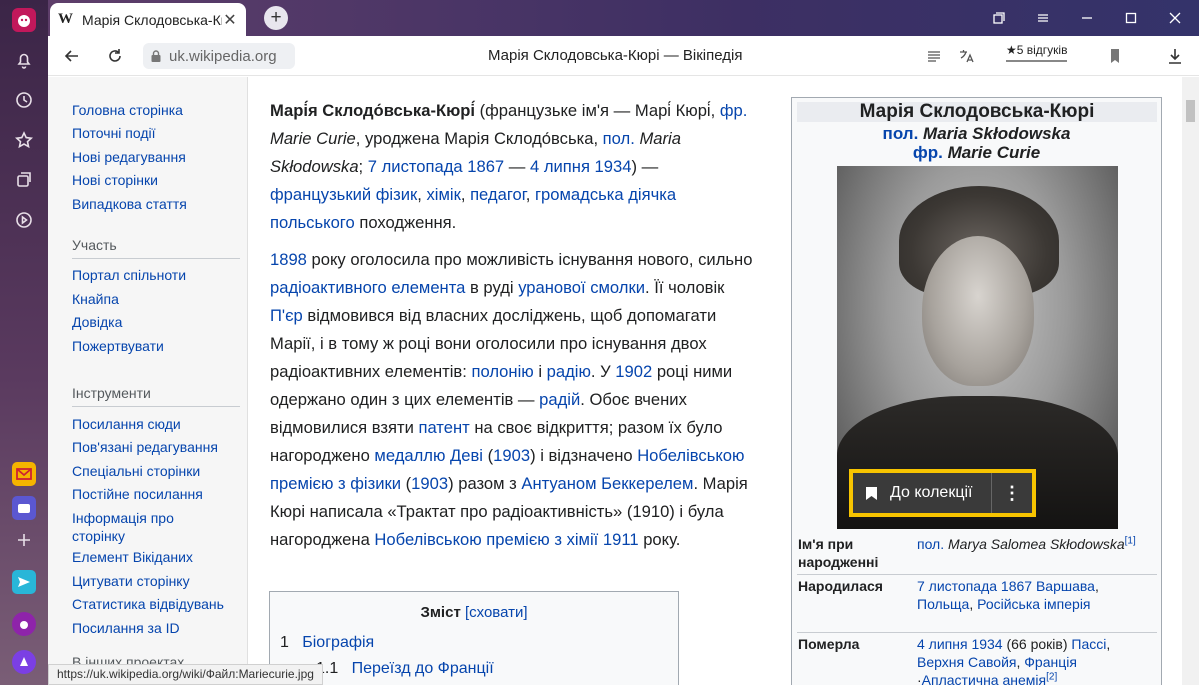 Image resolution: width=1199 pixels, height=685 pixels. I want to click on tabs-manager-icon, so click(999, 18).